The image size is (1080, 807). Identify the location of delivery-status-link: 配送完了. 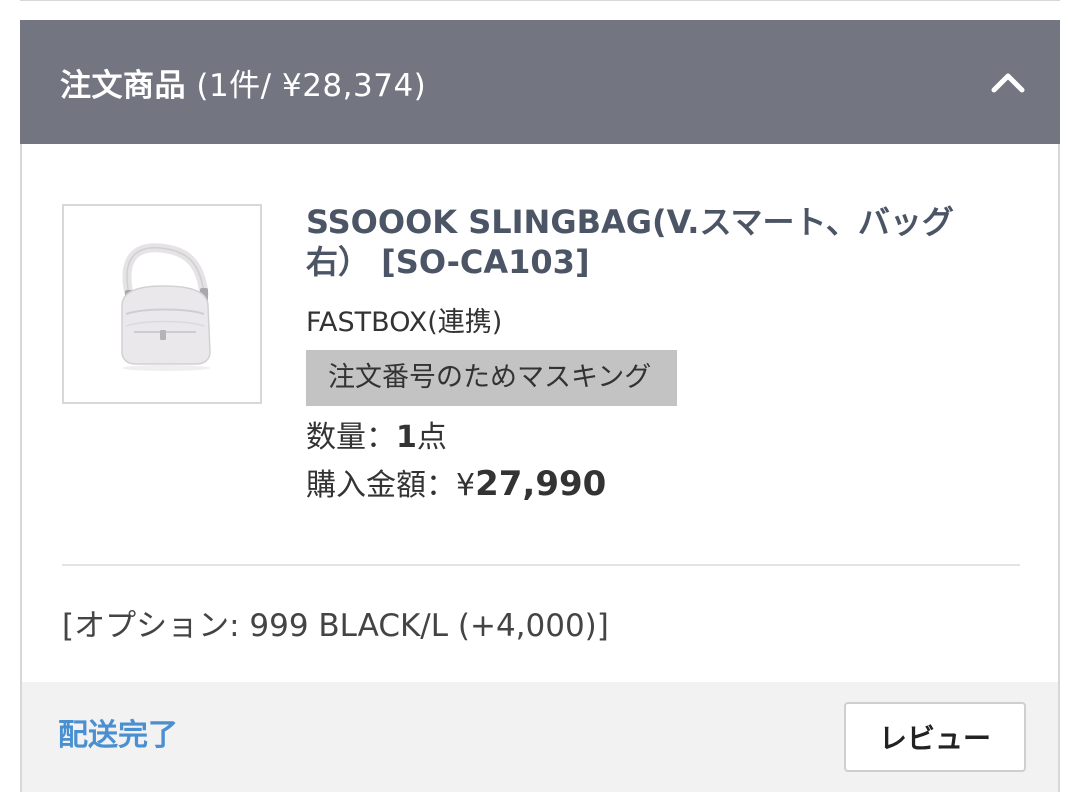
(118, 736).